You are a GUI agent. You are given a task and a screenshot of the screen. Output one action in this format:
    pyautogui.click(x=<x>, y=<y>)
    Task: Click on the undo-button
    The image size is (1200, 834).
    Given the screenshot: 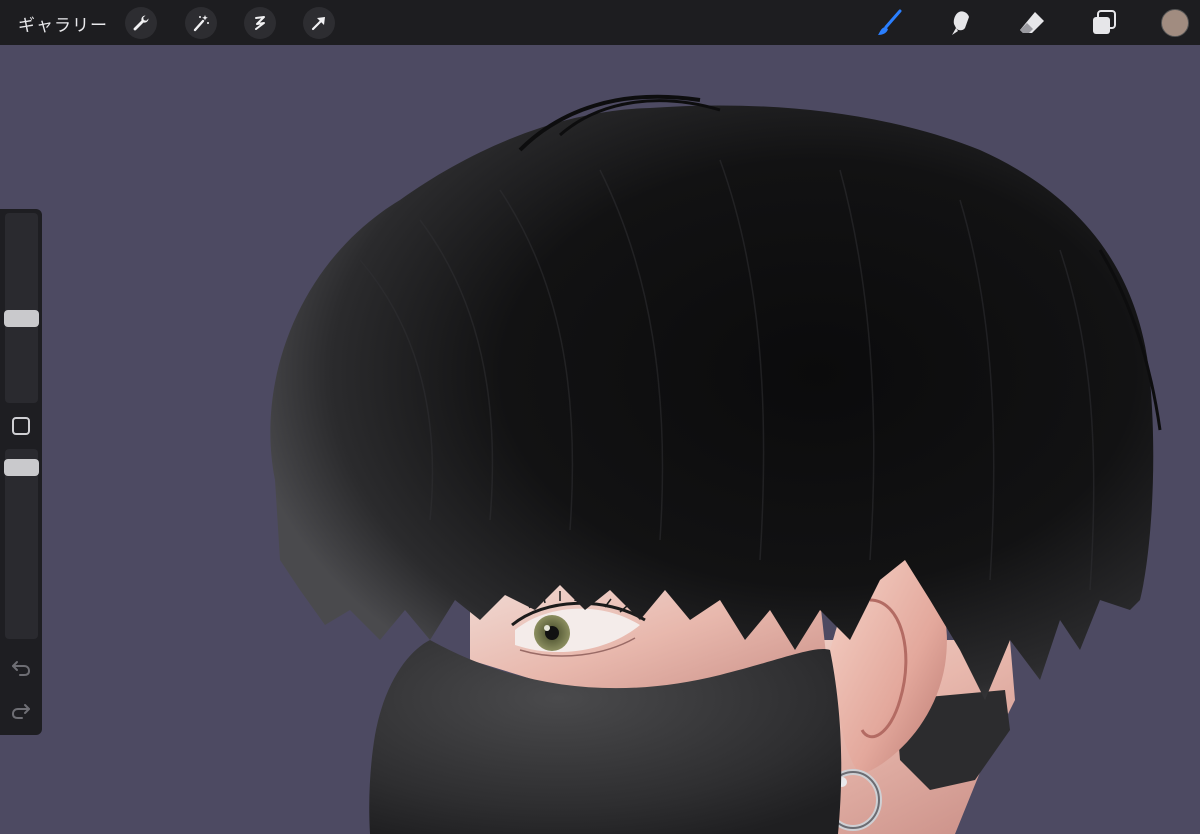 What is the action you would take?
    pyautogui.click(x=21, y=667)
    